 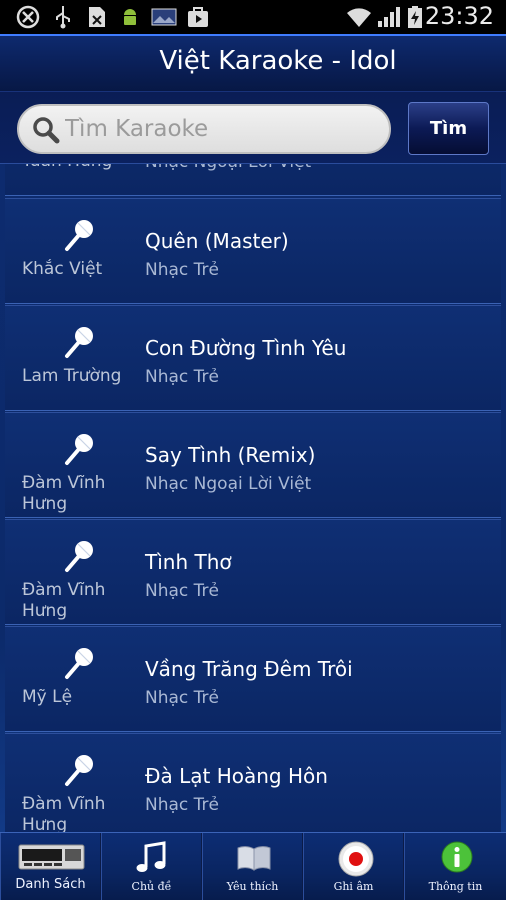 I want to click on nav-danh-sach: Danh Sách, so click(x=50, y=866).